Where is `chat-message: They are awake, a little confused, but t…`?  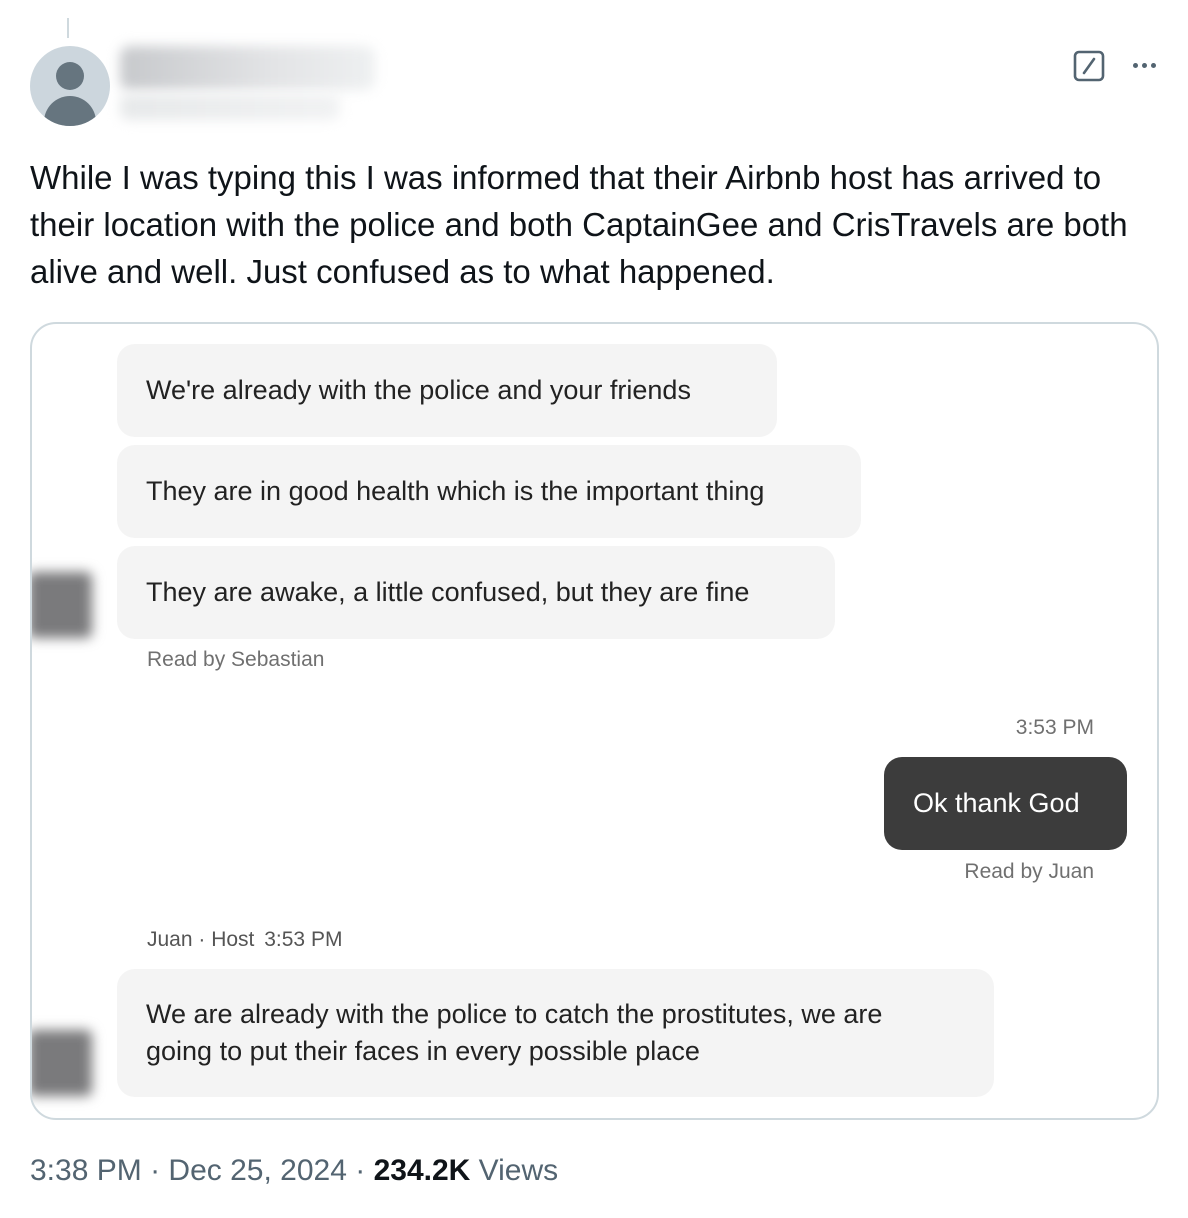 chat-message: They are awake, a little confused, but t… is located at coordinates (476, 592).